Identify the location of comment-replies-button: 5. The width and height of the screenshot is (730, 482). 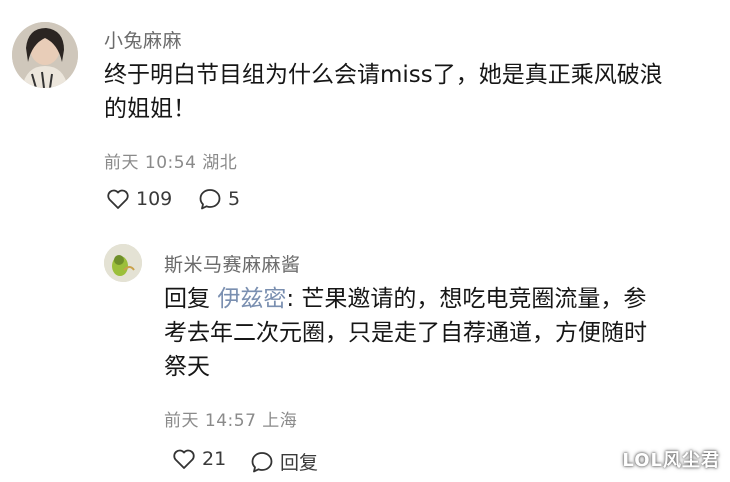
(219, 199).